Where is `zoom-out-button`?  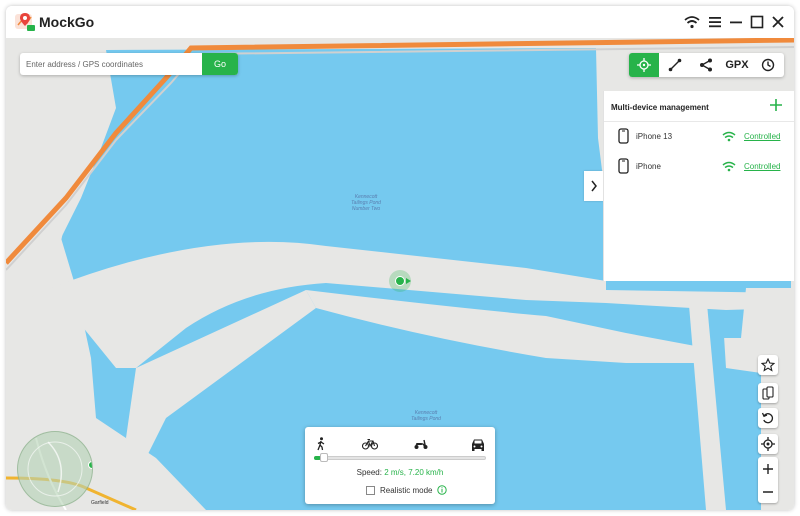
zoom-out-button is located at coordinates (768, 491).